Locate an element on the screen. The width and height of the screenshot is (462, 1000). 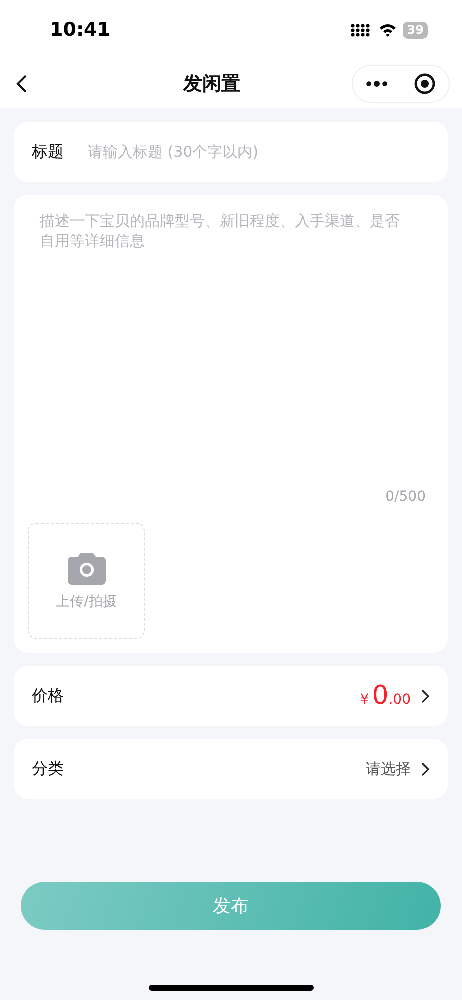
character-counter: 0/500 is located at coordinates (406, 497).